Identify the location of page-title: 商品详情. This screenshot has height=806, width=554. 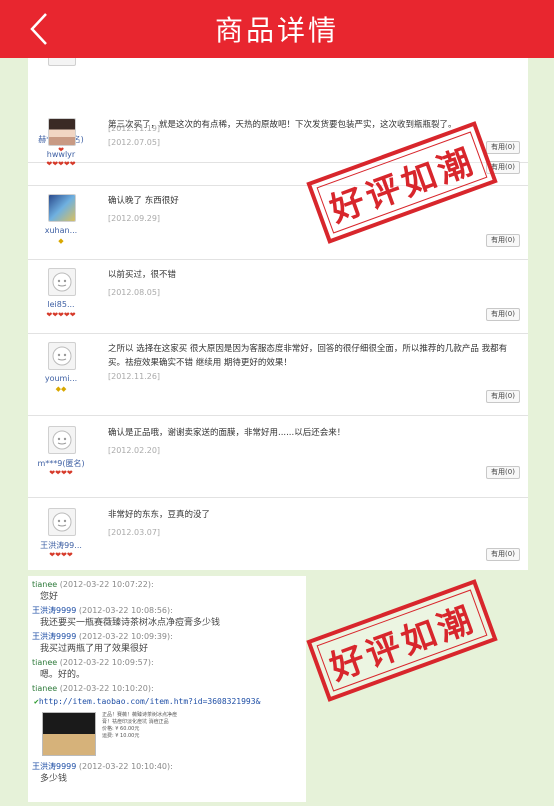
(276, 30).